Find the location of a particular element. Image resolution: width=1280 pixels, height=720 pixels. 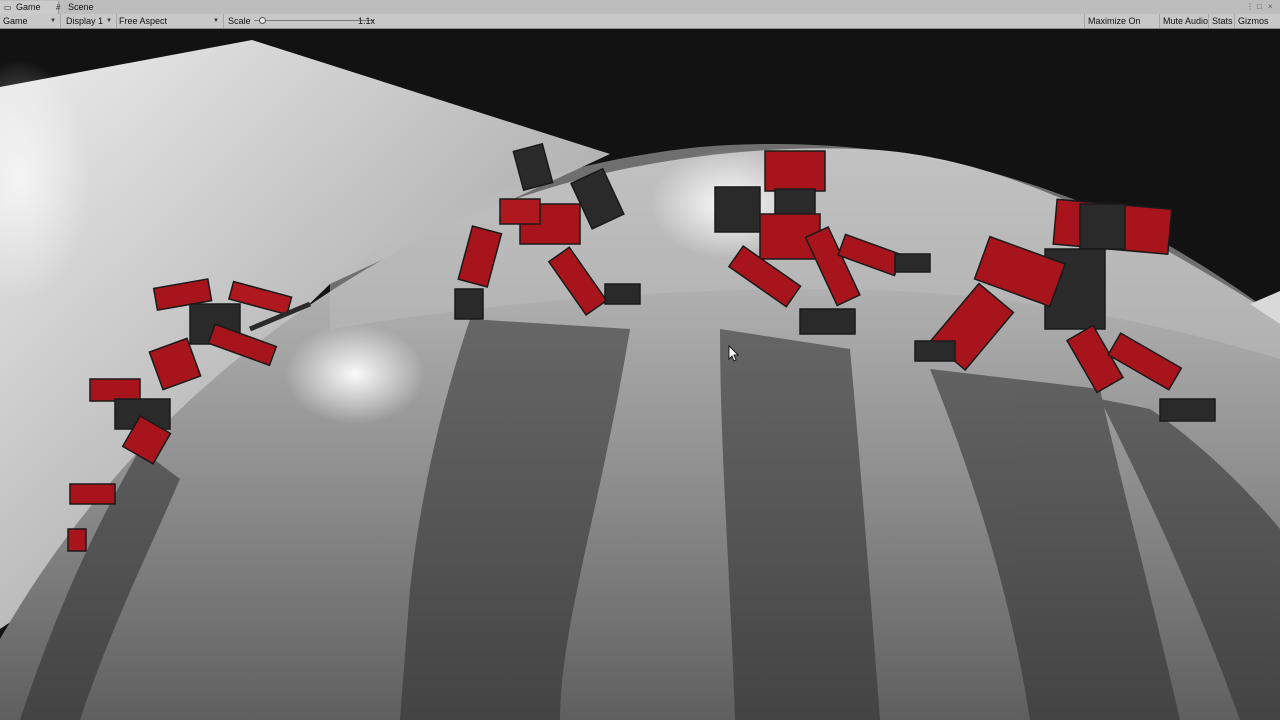

scale-control: Scale 1.1x is located at coordinates (300, 21).